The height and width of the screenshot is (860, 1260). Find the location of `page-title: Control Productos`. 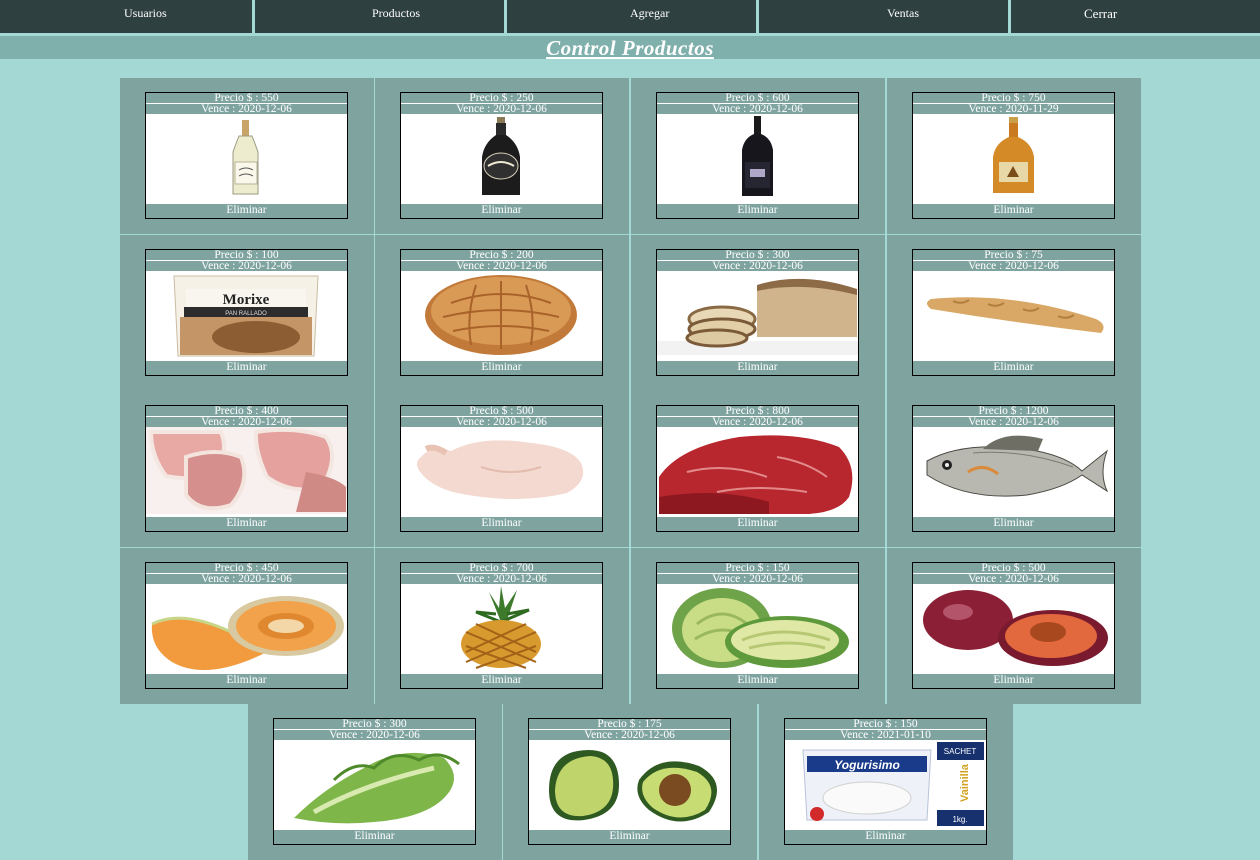

page-title: Control Productos is located at coordinates (630, 48).